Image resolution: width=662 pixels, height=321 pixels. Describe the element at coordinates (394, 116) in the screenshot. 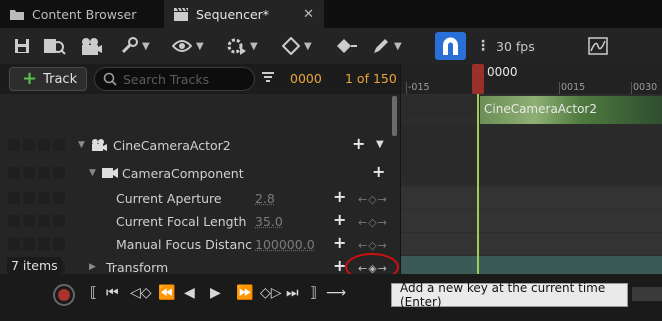

I see `outliner-scrollbar` at that location.